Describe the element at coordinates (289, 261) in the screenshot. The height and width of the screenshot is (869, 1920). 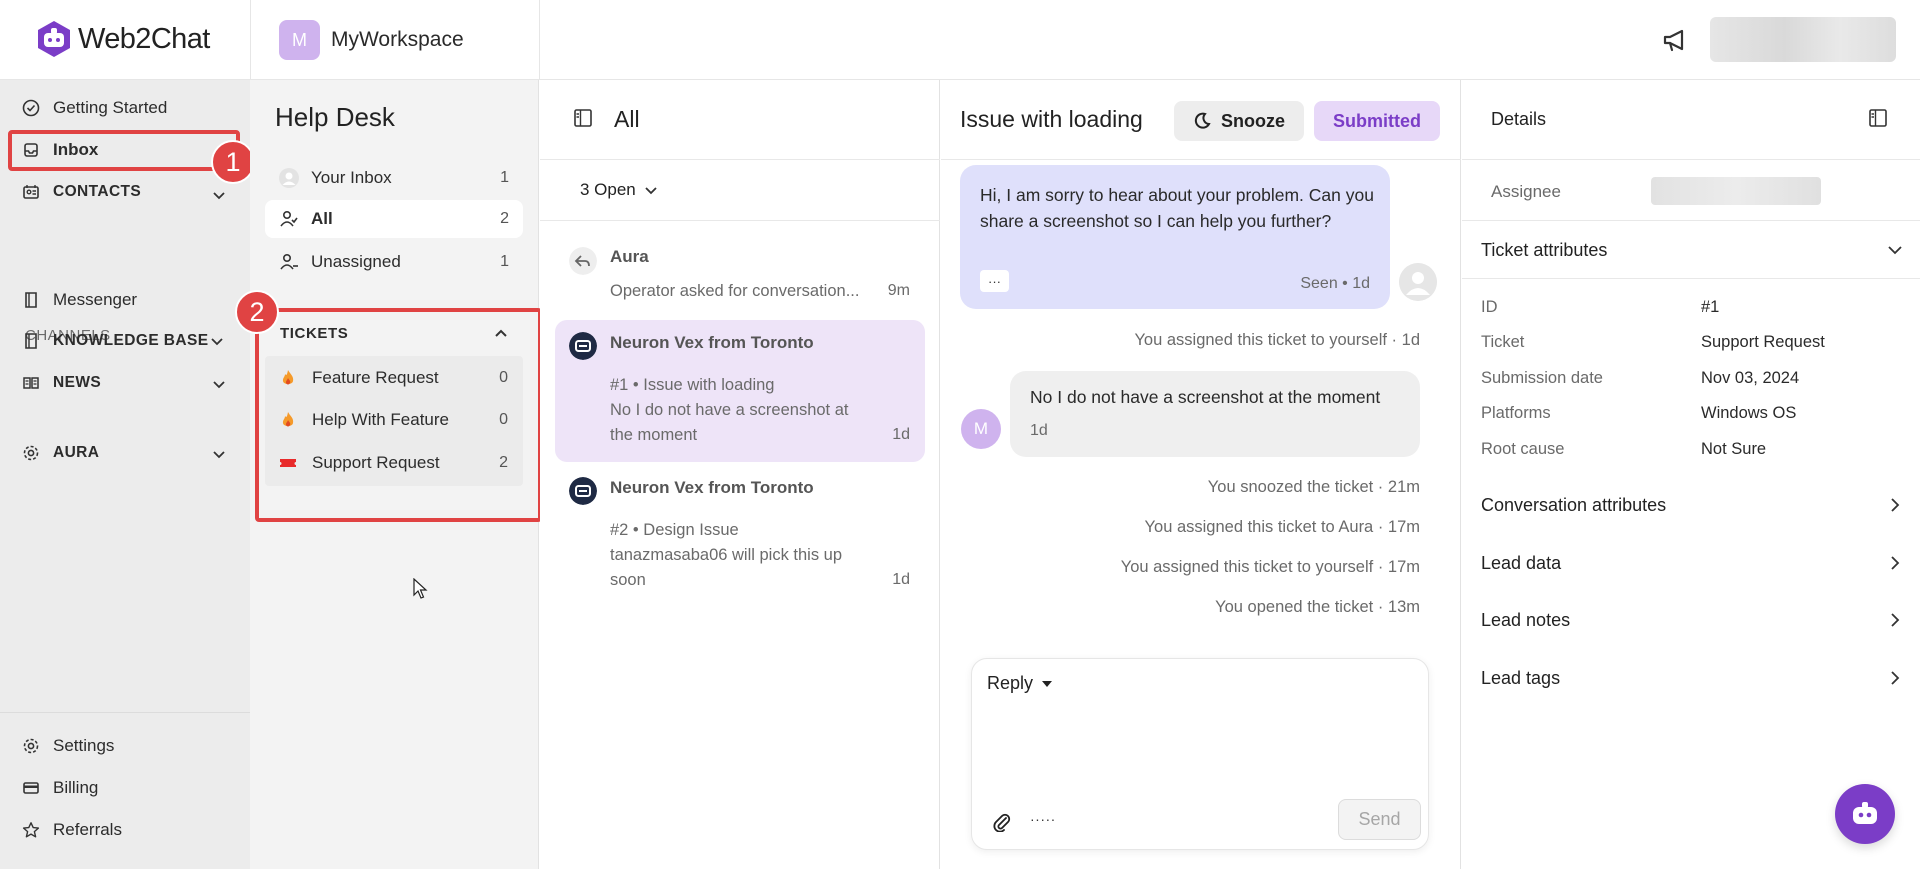
I see `user-unassigned-icon` at that location.